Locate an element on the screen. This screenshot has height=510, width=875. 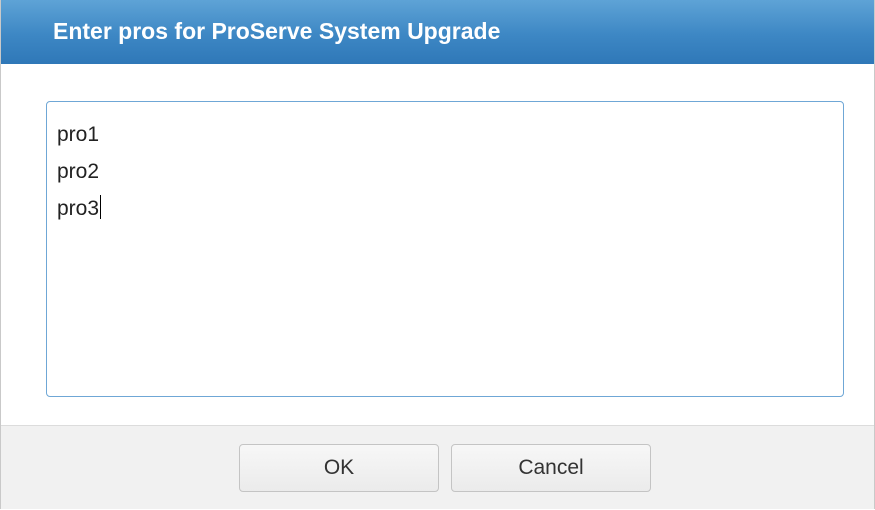
cancel-button-label: Cancel is located at coordinates (551, 467).